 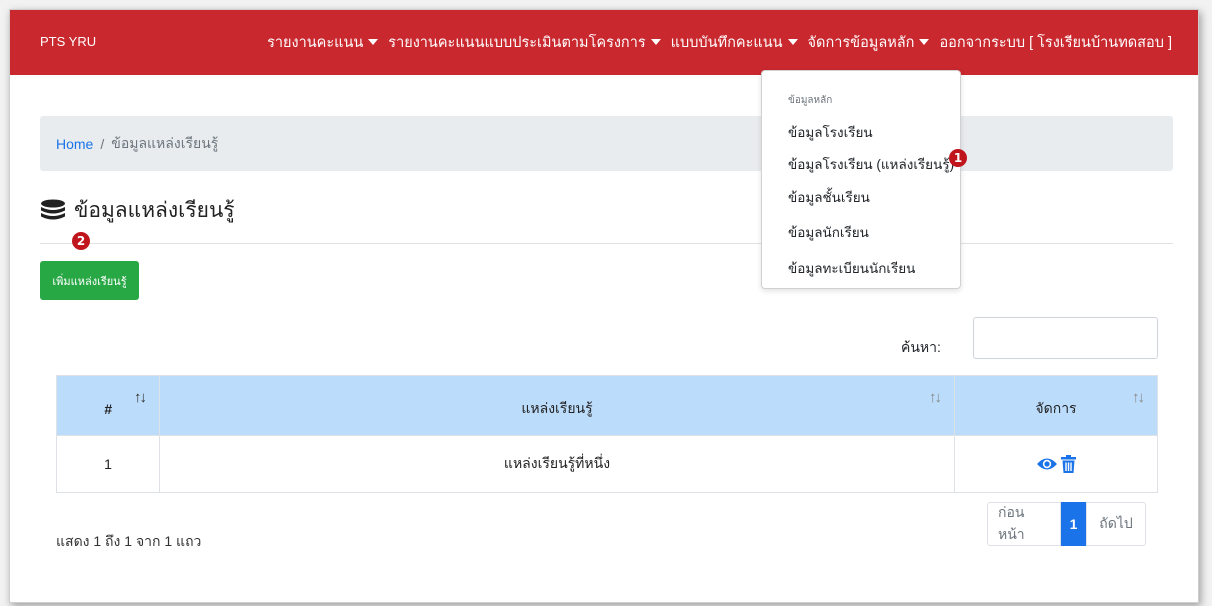 What do you see at coordinates (871, 164) in the screenshot?
I see `dropdown-item-school-learning-source: ข้อมูลโรงเรียน (แหล่งเรียนรู้)` at bounding box center [871, 164].